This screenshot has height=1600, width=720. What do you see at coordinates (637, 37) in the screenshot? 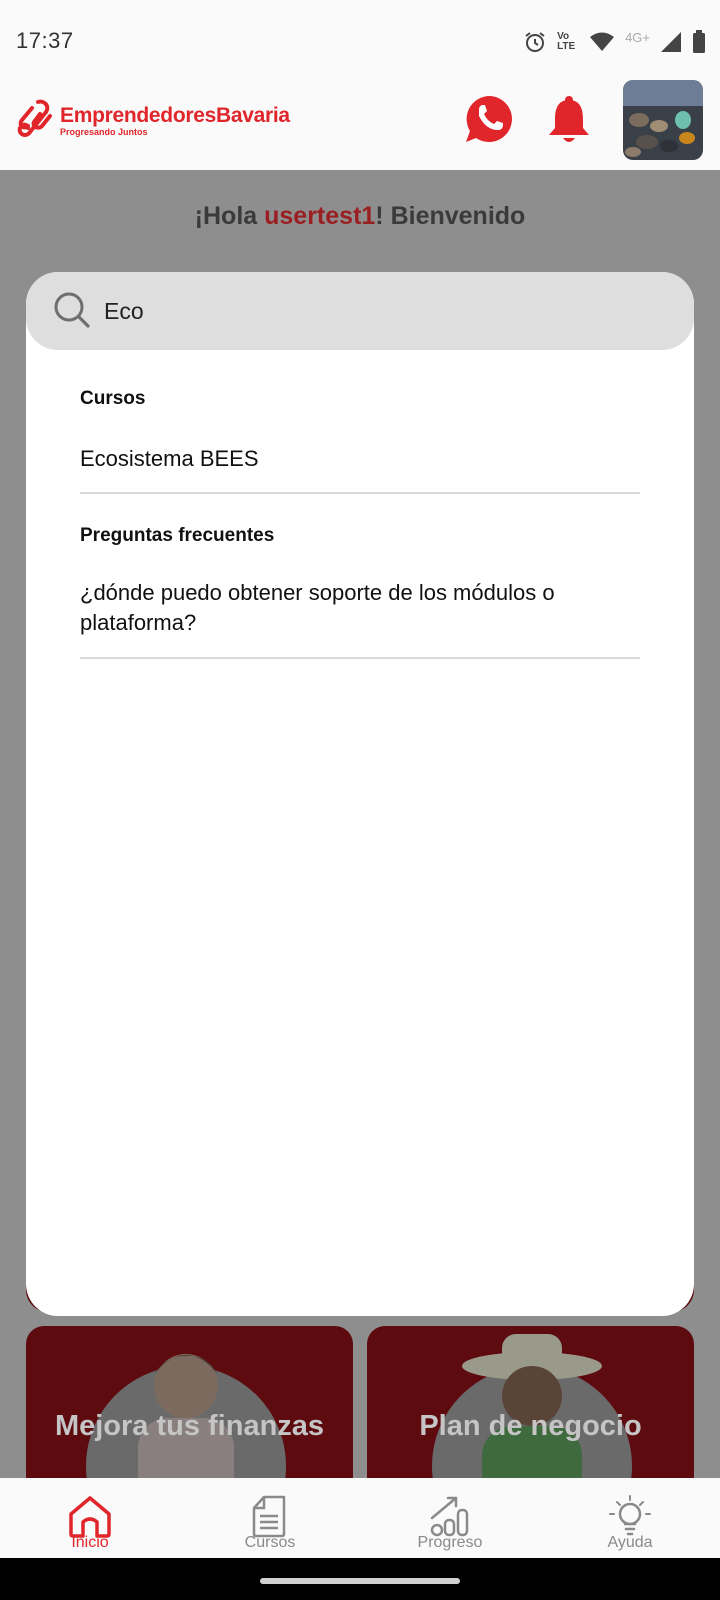
I see `network-type-label: 4G+` at bounding box center [637, 37].